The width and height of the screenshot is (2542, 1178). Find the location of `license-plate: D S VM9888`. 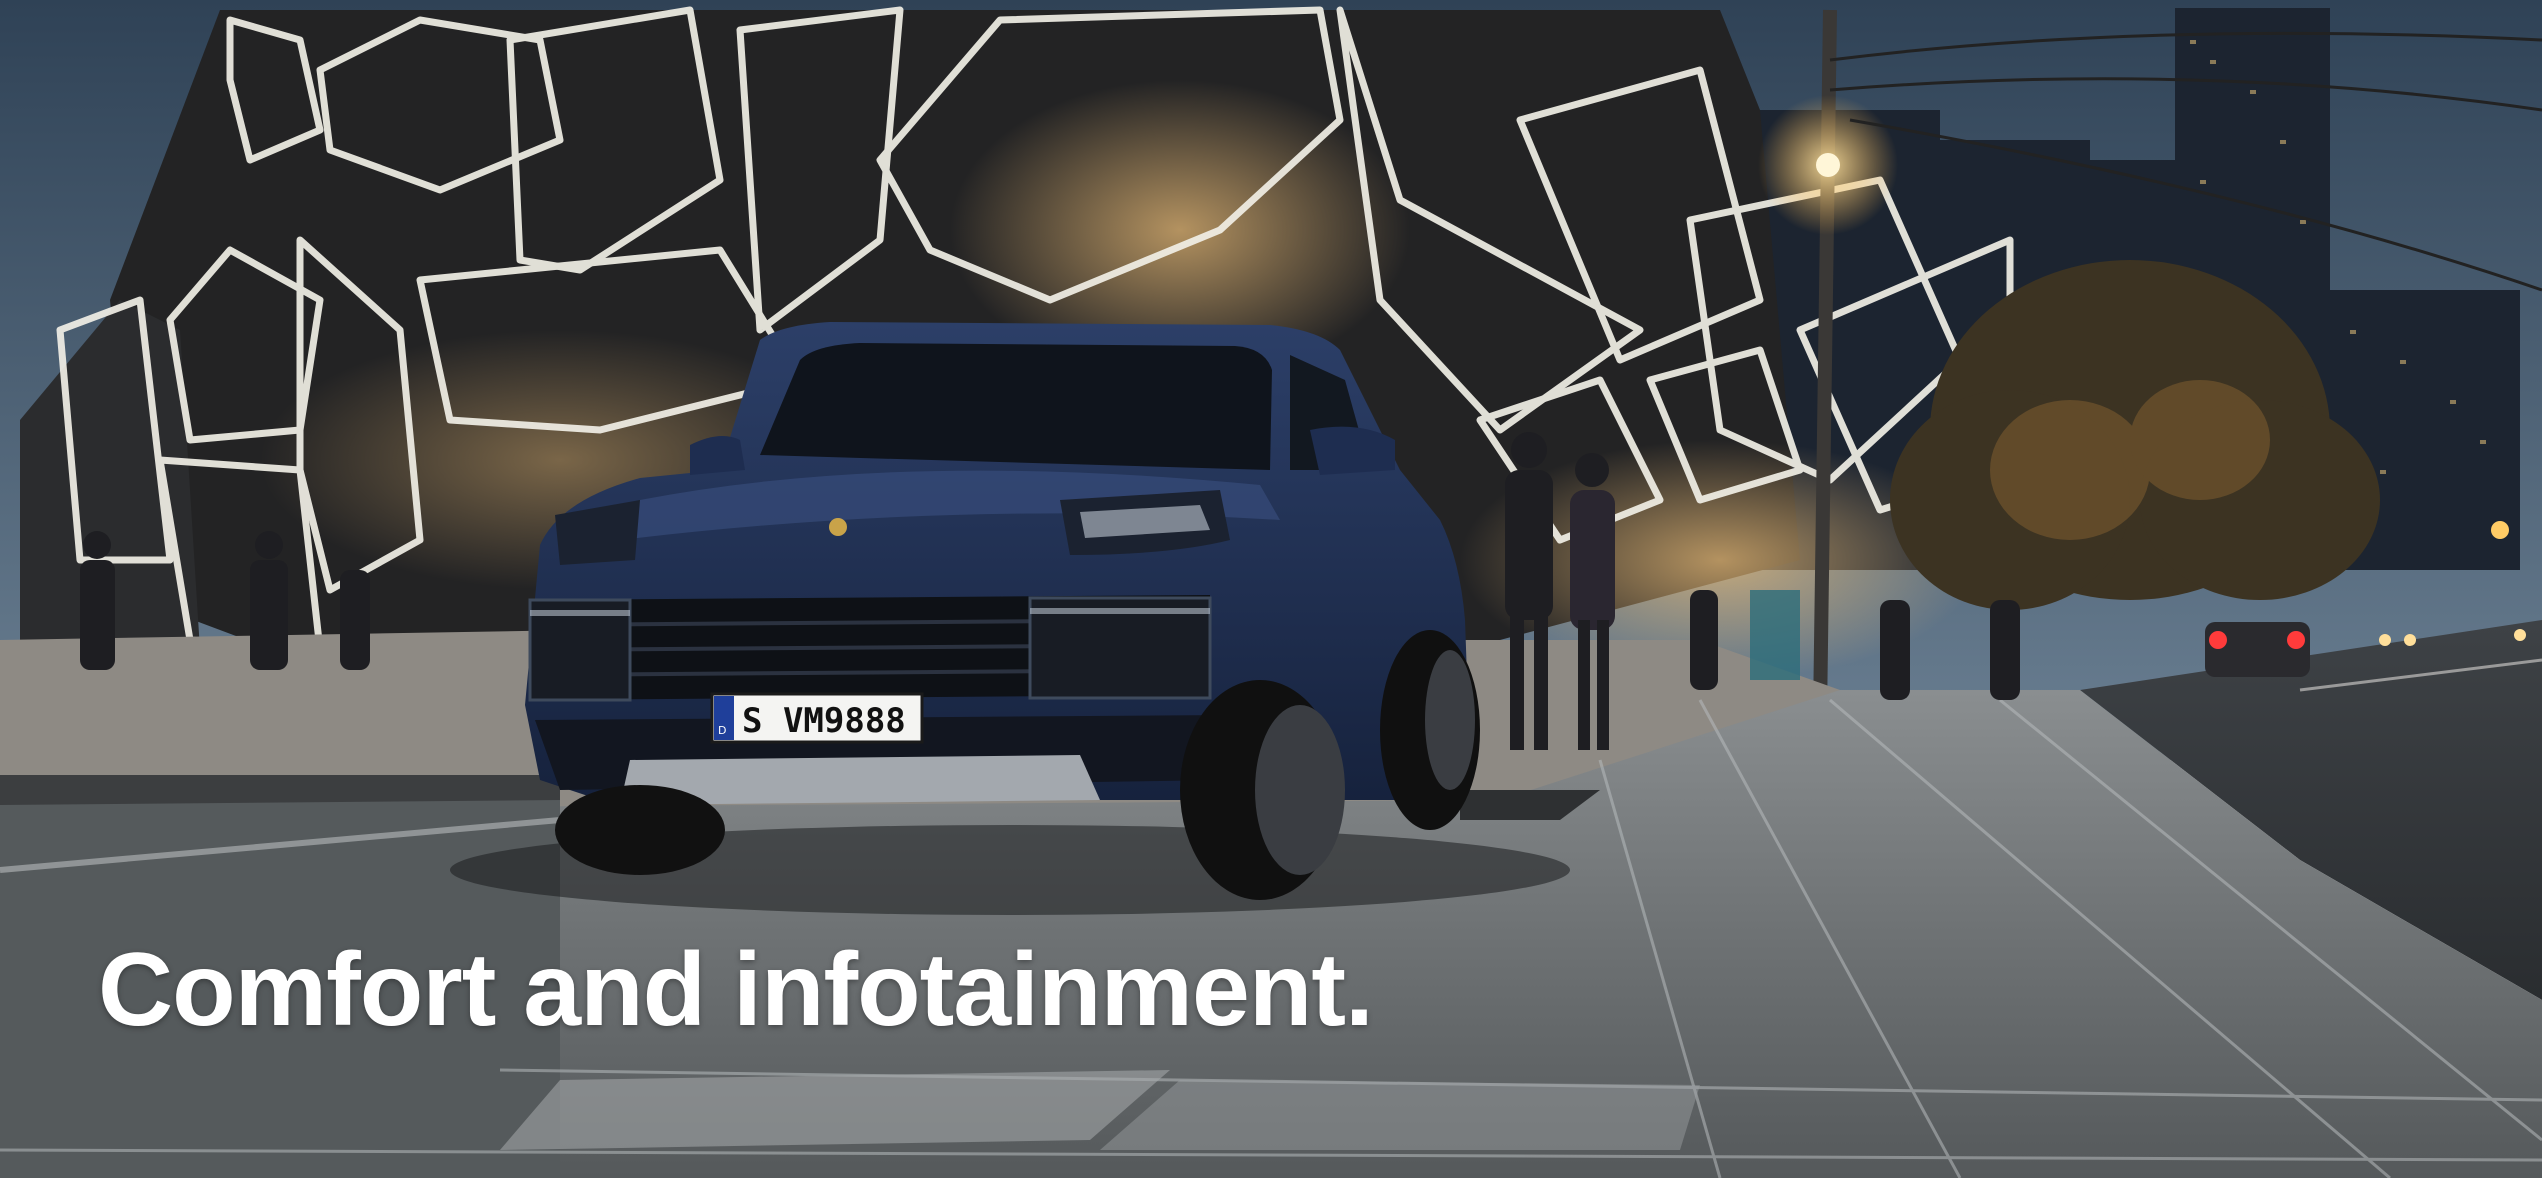

license-plate: D S VM9888 is located at coordinates (817, 718).